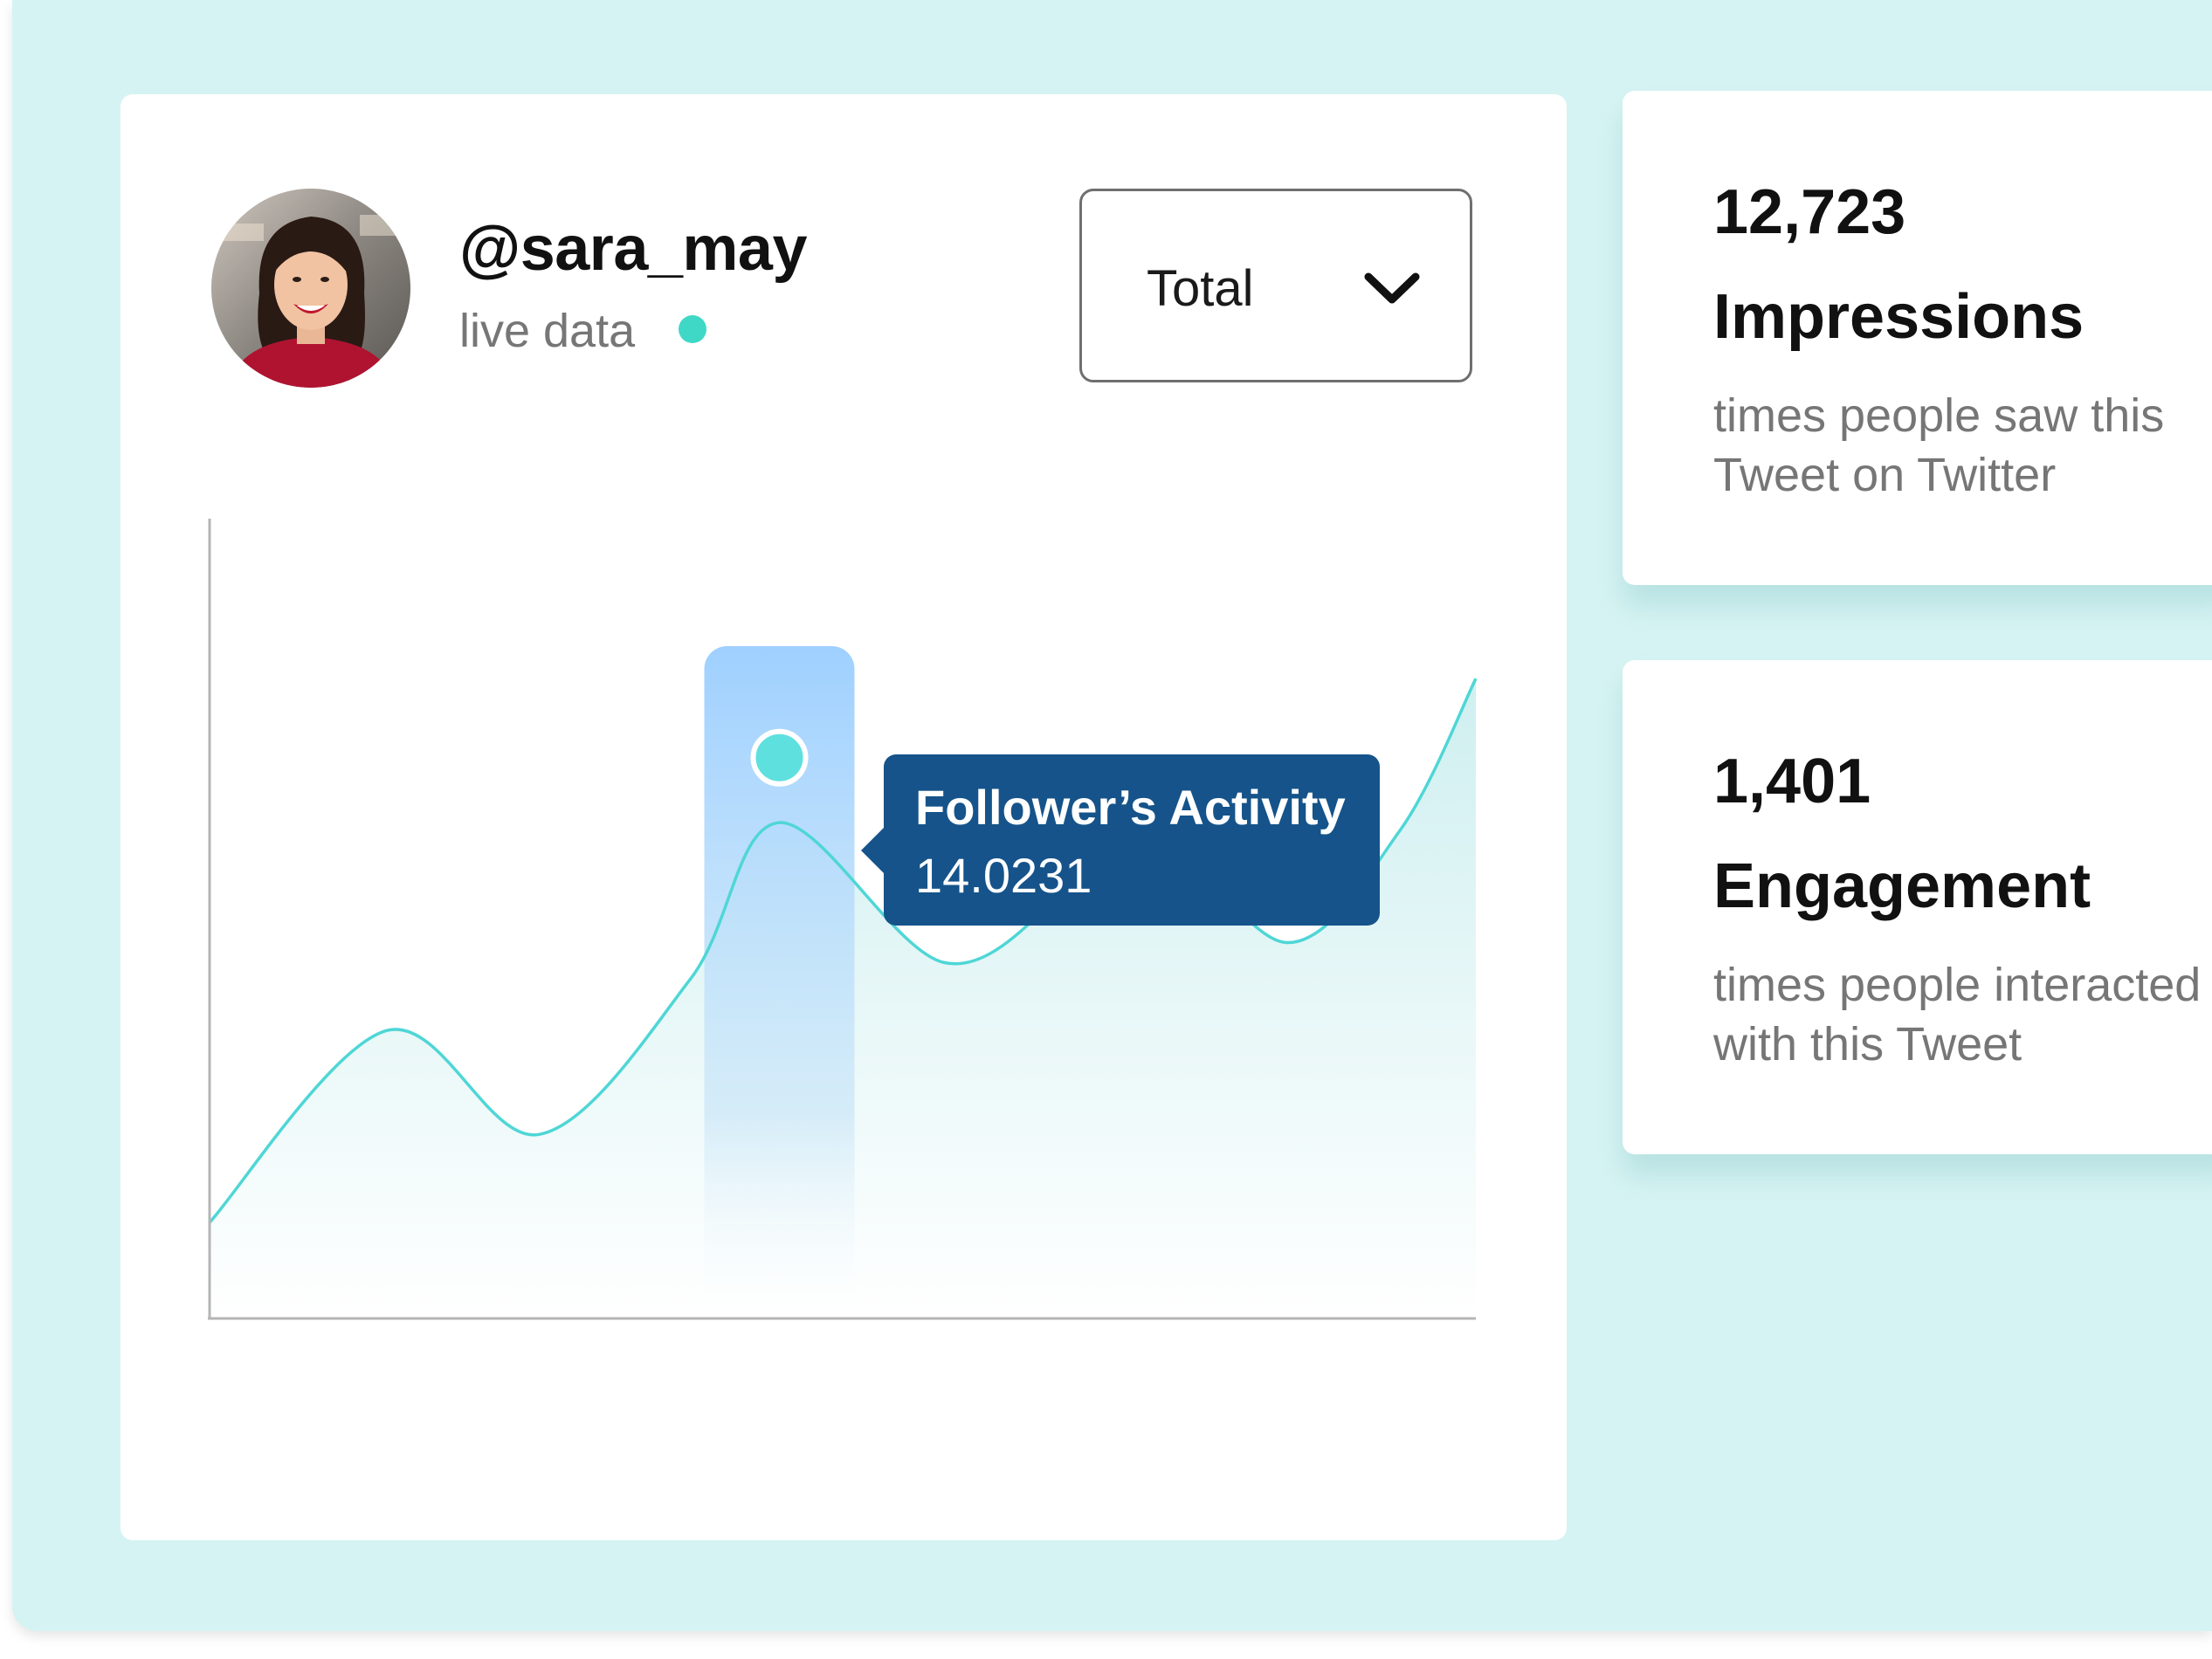 The height and width of the screenshot is (1659, 2212). I want to click on engagement-description-line1: times people interacted, so click(1957, 985).